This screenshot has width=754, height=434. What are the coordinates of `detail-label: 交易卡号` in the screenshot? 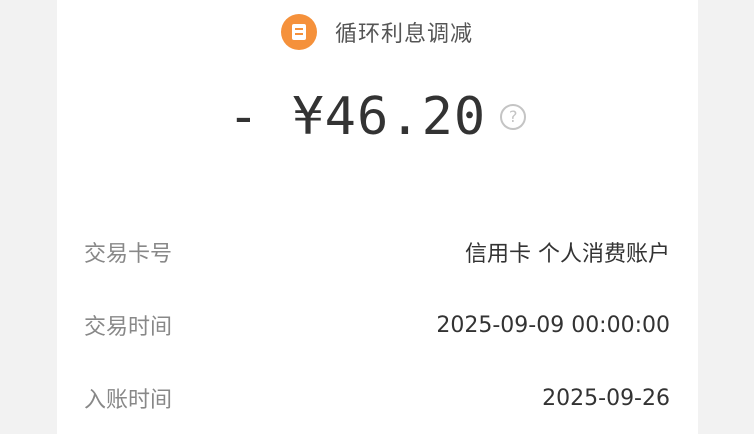 It's located at (128, 254).